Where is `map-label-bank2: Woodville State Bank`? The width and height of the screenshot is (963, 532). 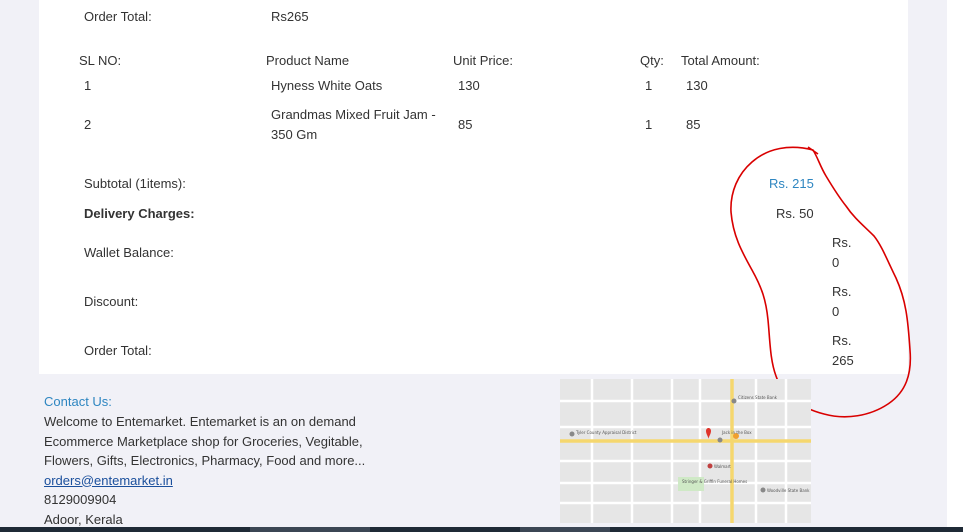 map-label-bank2: Woodville State Bank is located at coordinates (788, 490).